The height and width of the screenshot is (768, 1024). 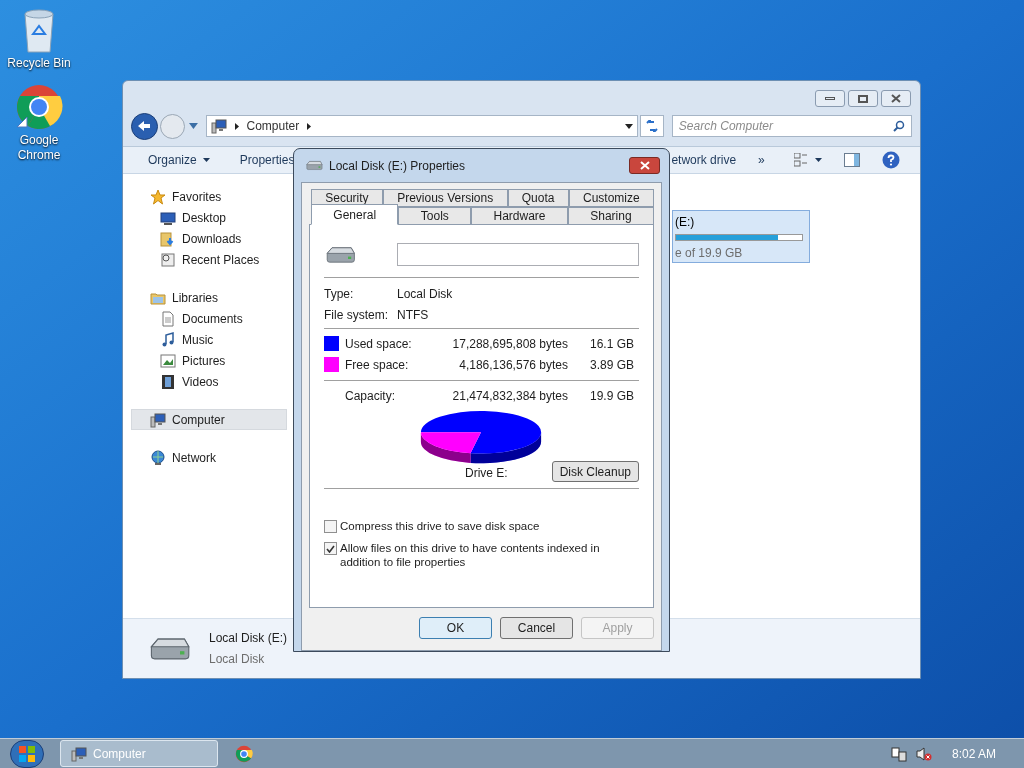 I want to click on folder-arrow-icon, so click(x=168, y=238).